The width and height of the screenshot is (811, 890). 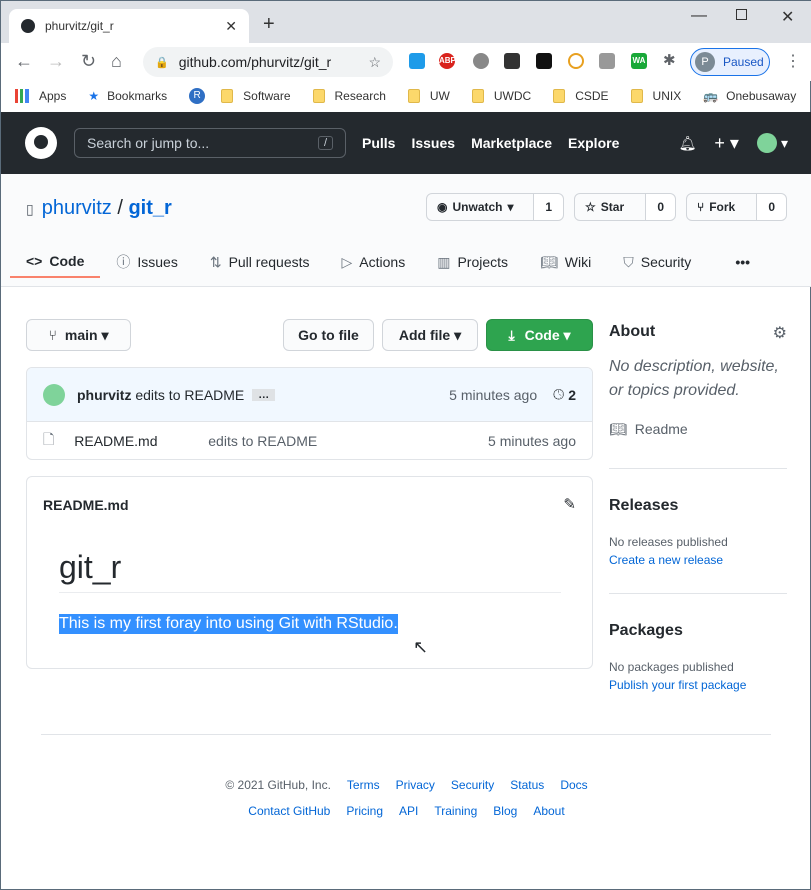 What do you see at coordinates (455, 811) in the screenshot?
I see `footer-link: Training` at bounding box center [455, 811].